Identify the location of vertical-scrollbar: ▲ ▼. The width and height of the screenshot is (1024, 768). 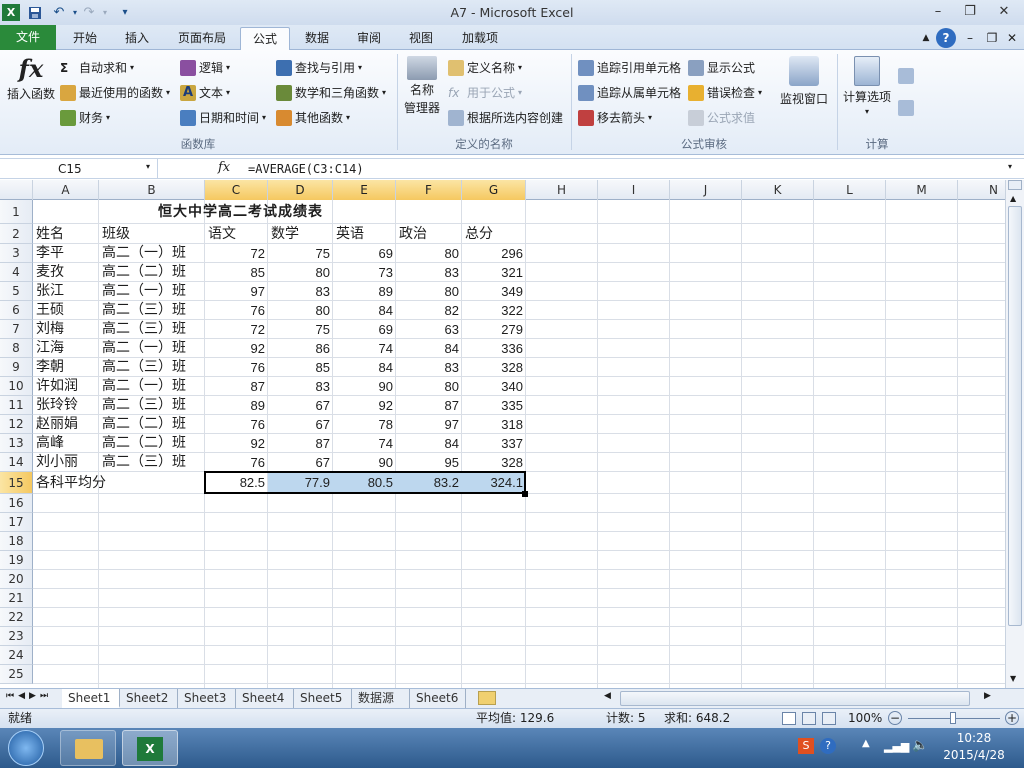
(1014, 434).